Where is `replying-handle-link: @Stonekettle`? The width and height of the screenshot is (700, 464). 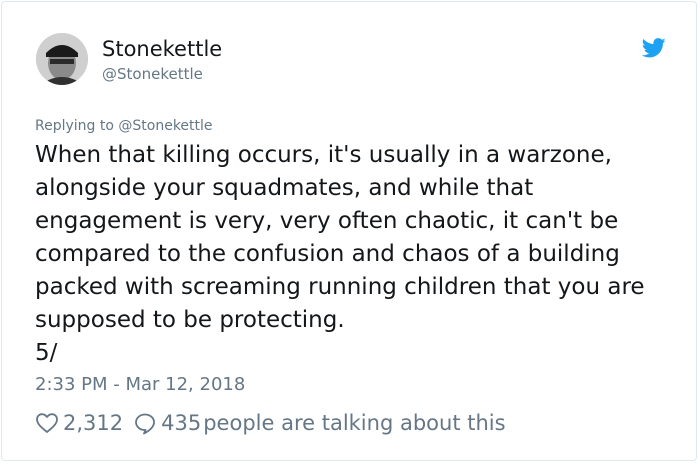 replying-handle-link: @Stonekettle is located at coordinates (165, 126).